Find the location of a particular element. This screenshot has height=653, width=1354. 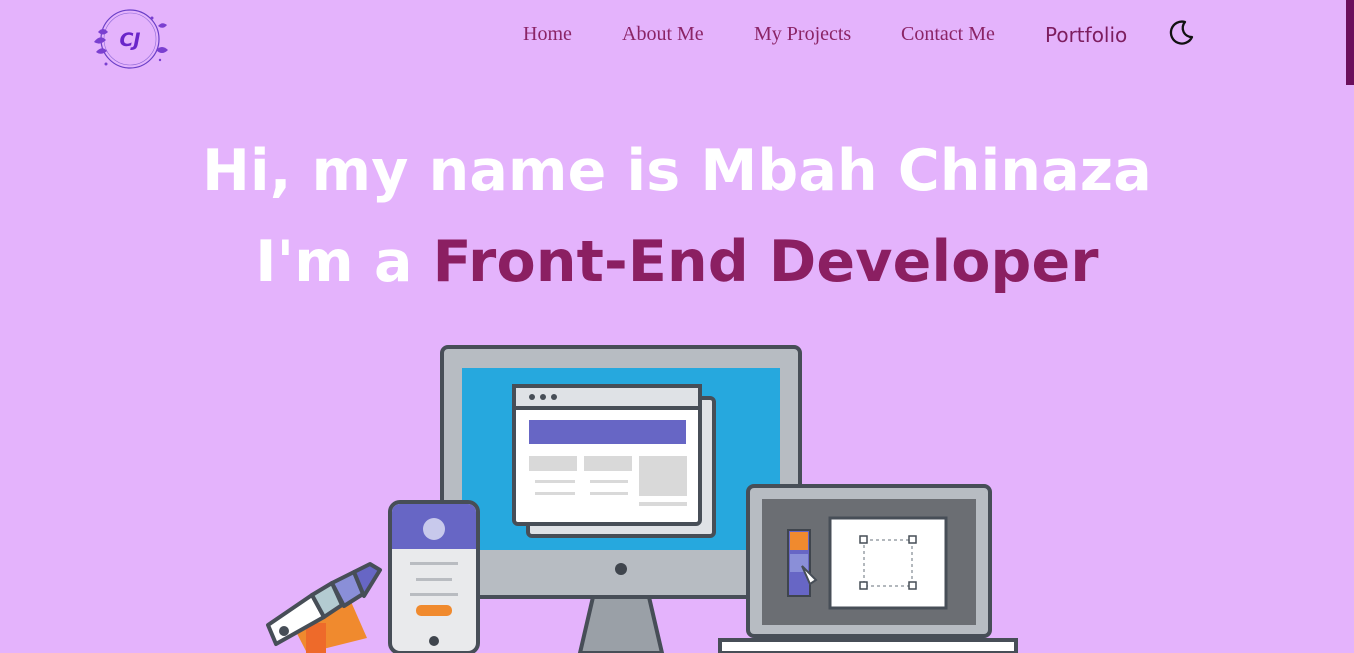

color-swatch-icon is located at coordinates (324, 607).